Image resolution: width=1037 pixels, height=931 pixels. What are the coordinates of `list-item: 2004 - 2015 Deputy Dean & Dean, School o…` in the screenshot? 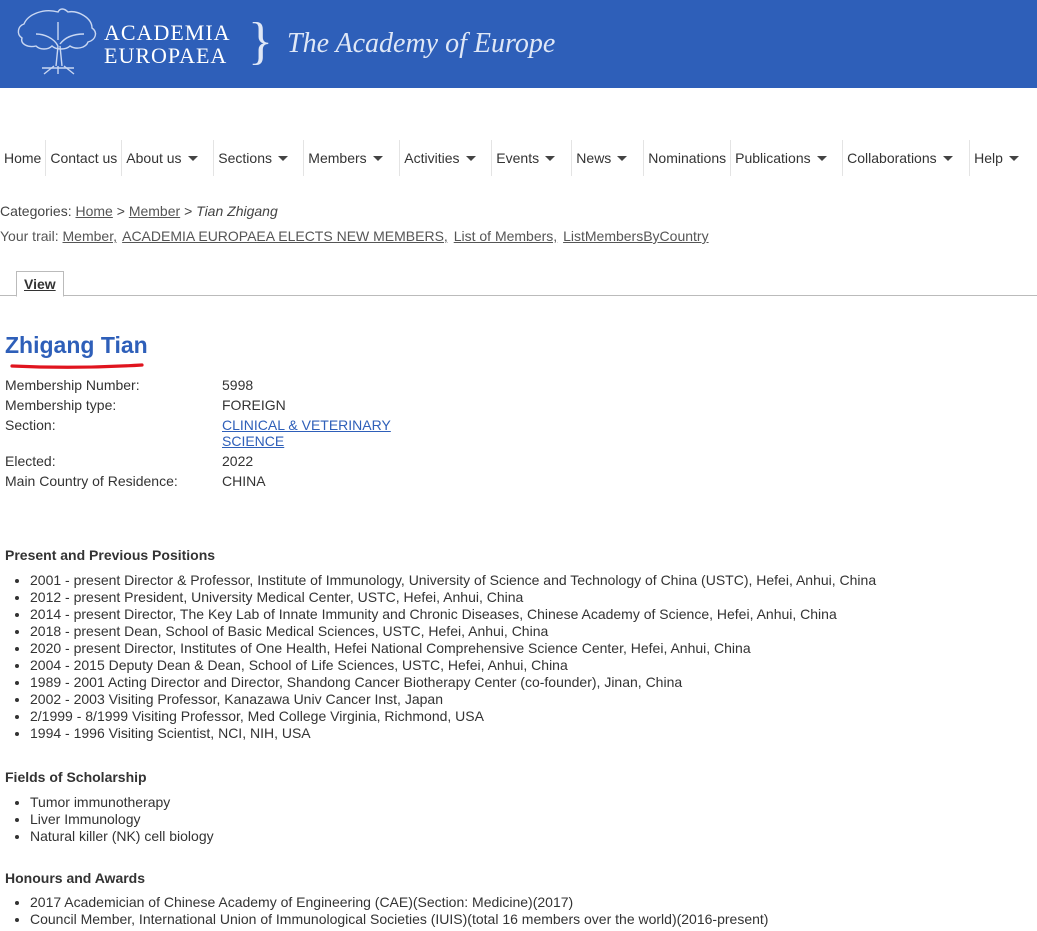 It's located at (453, 665).